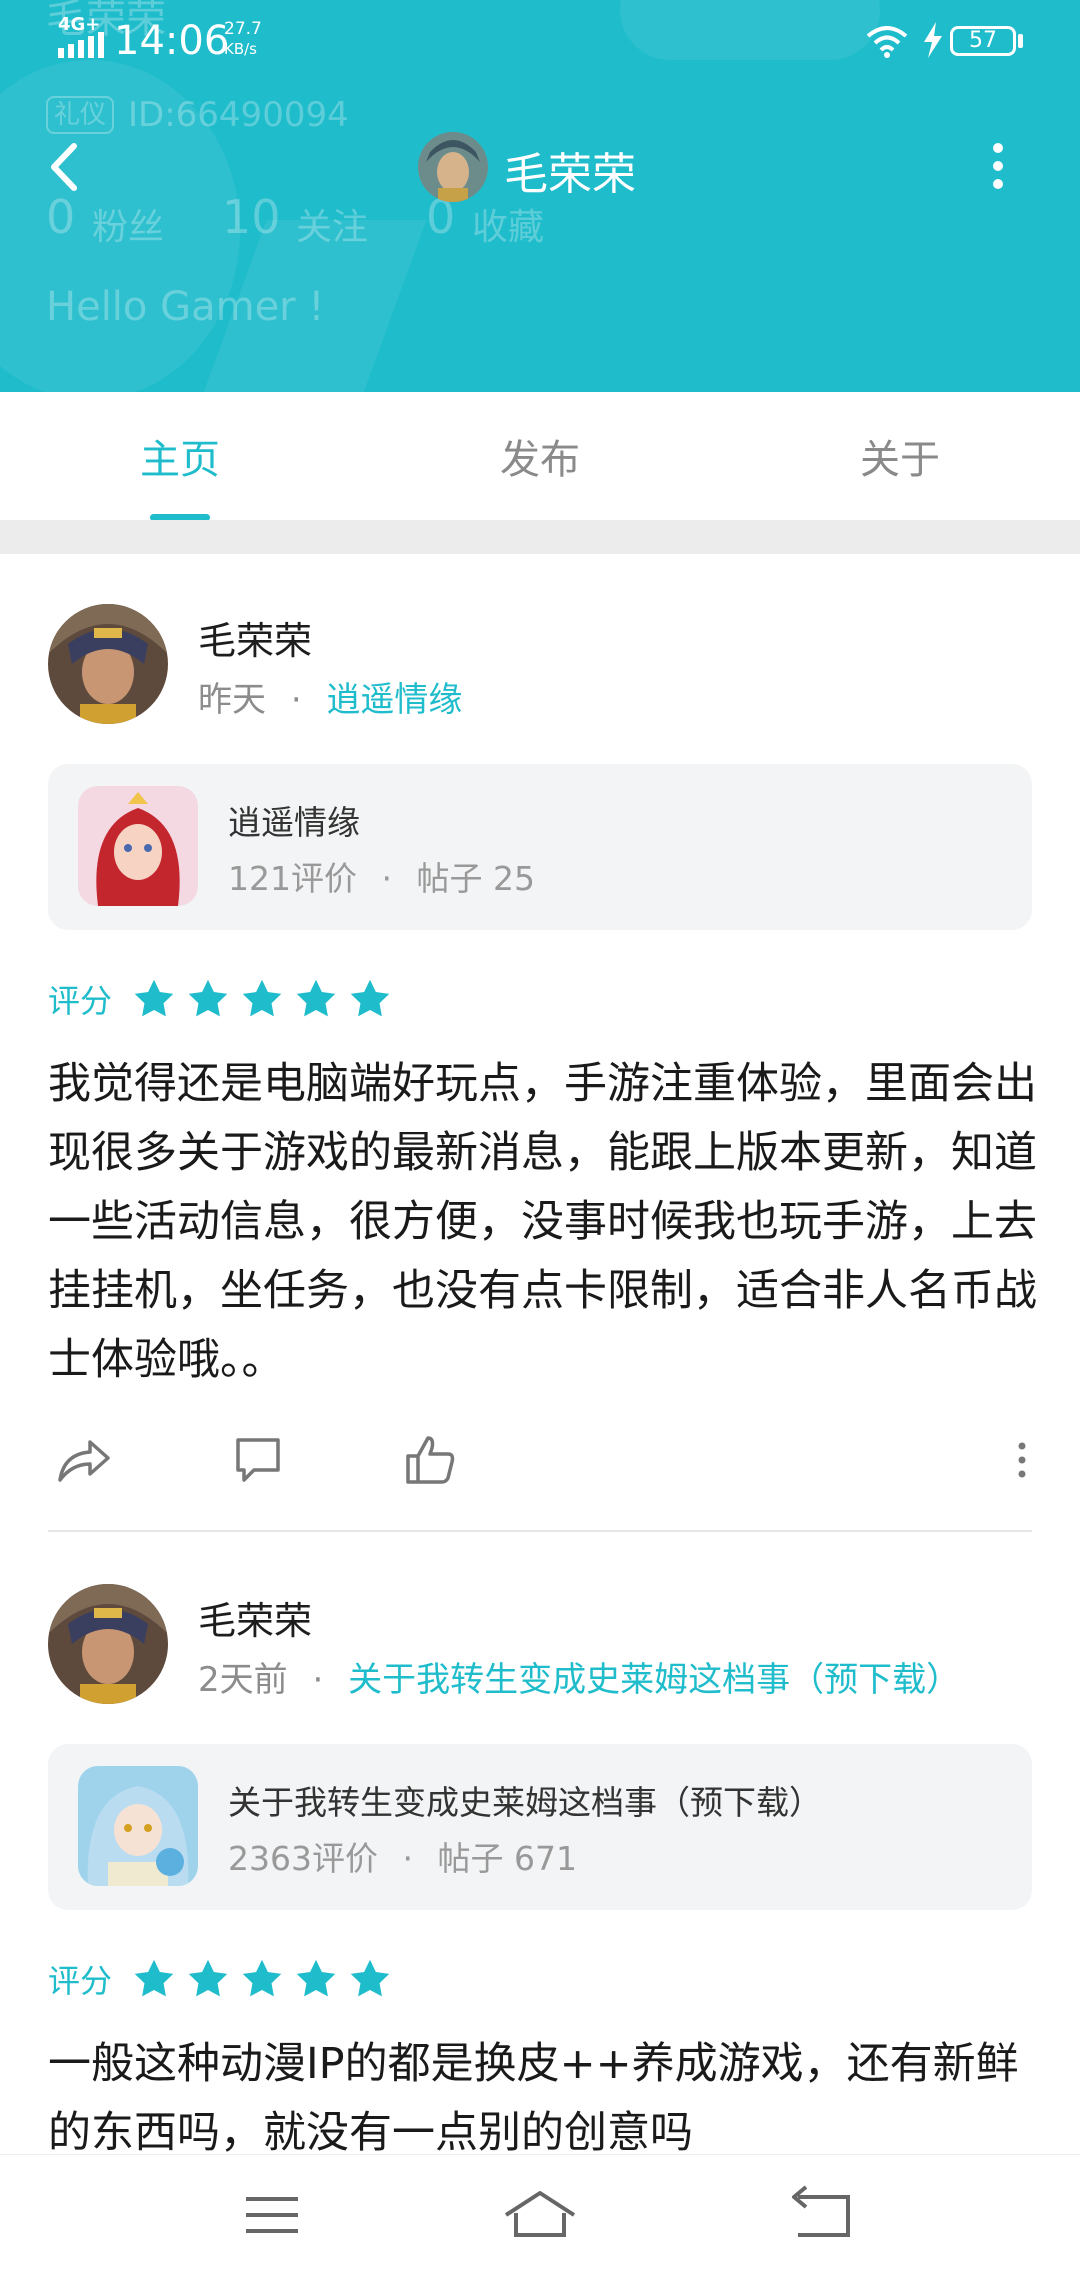  What do you see at coordinates (543, 2092) in the screenshot?
I see `post-body: 一般这种动漫IP的都是换皮++养成游戏，还有新鲜的东西吗，就没有一点别的创意吗` at bounding box center [543, 2092].